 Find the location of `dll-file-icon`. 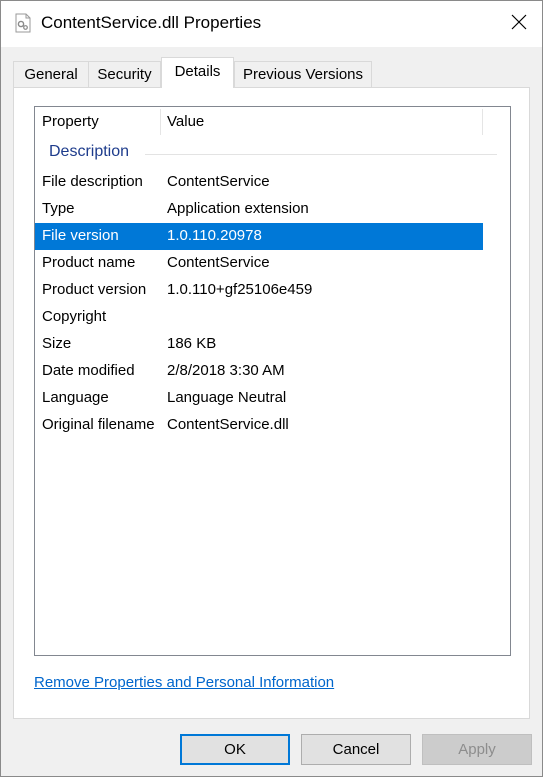

dll-file-icon is located at coordinates (23, 23).